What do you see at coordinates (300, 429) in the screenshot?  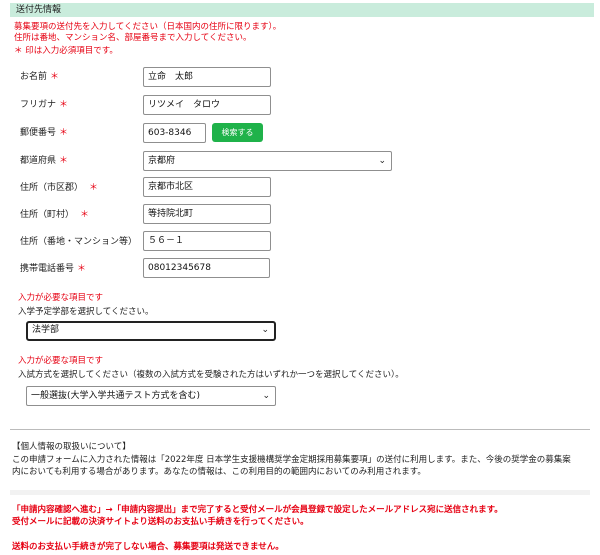 I see `divider` at bounding box center [300, 429].